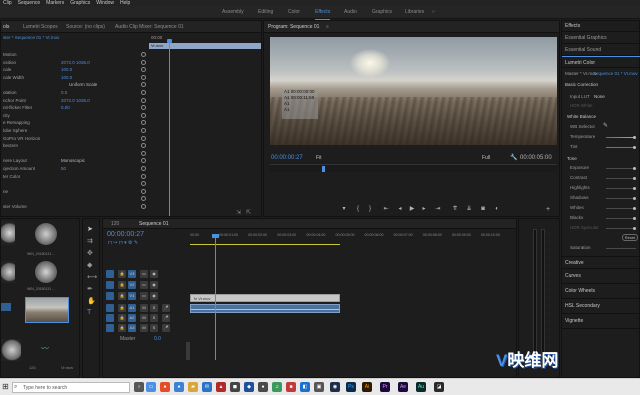  I want to click on selection-tool-icon: ➤, so click(90, 229).